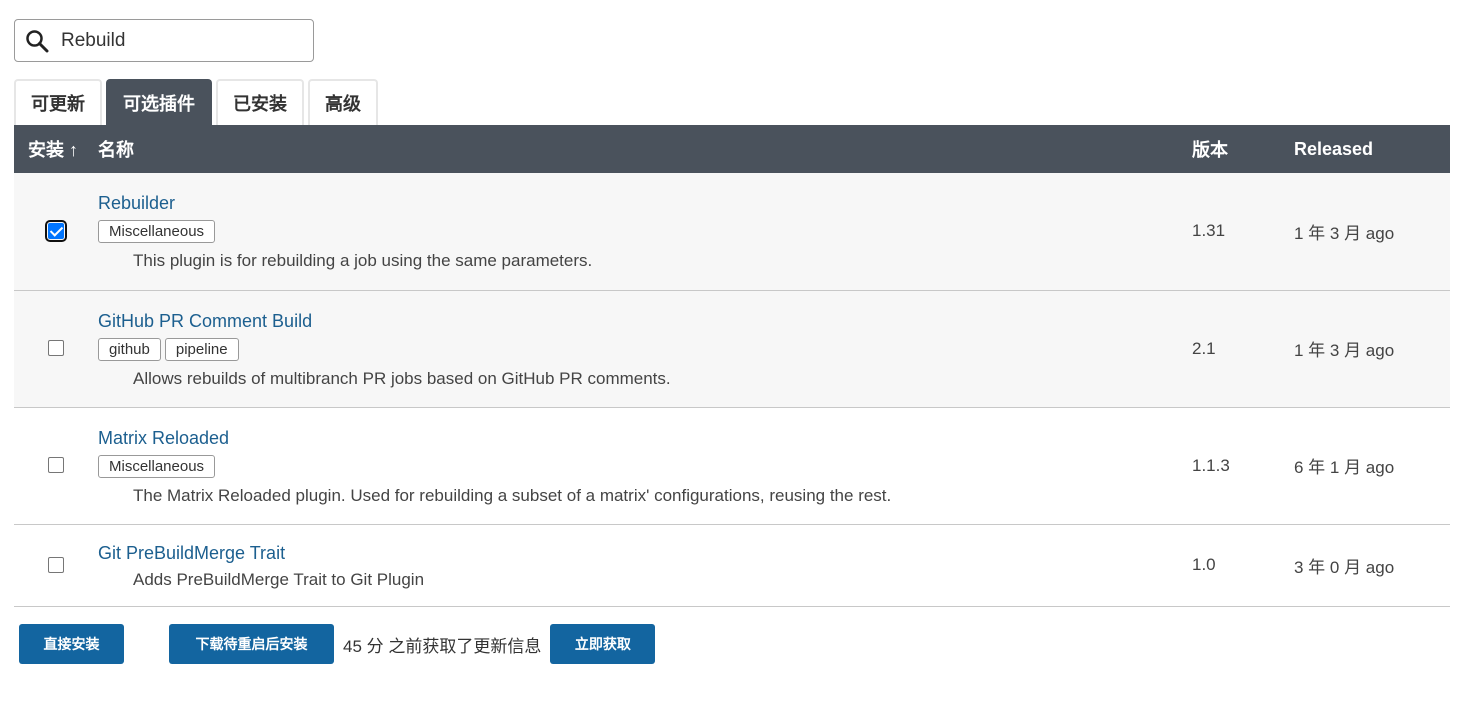 This screenshot has height=706, width=1463. What do you see at coordinates (71, 644) in the screenshot?
I see `install-now-button: 直接安装` at bounding box center [71, 644].